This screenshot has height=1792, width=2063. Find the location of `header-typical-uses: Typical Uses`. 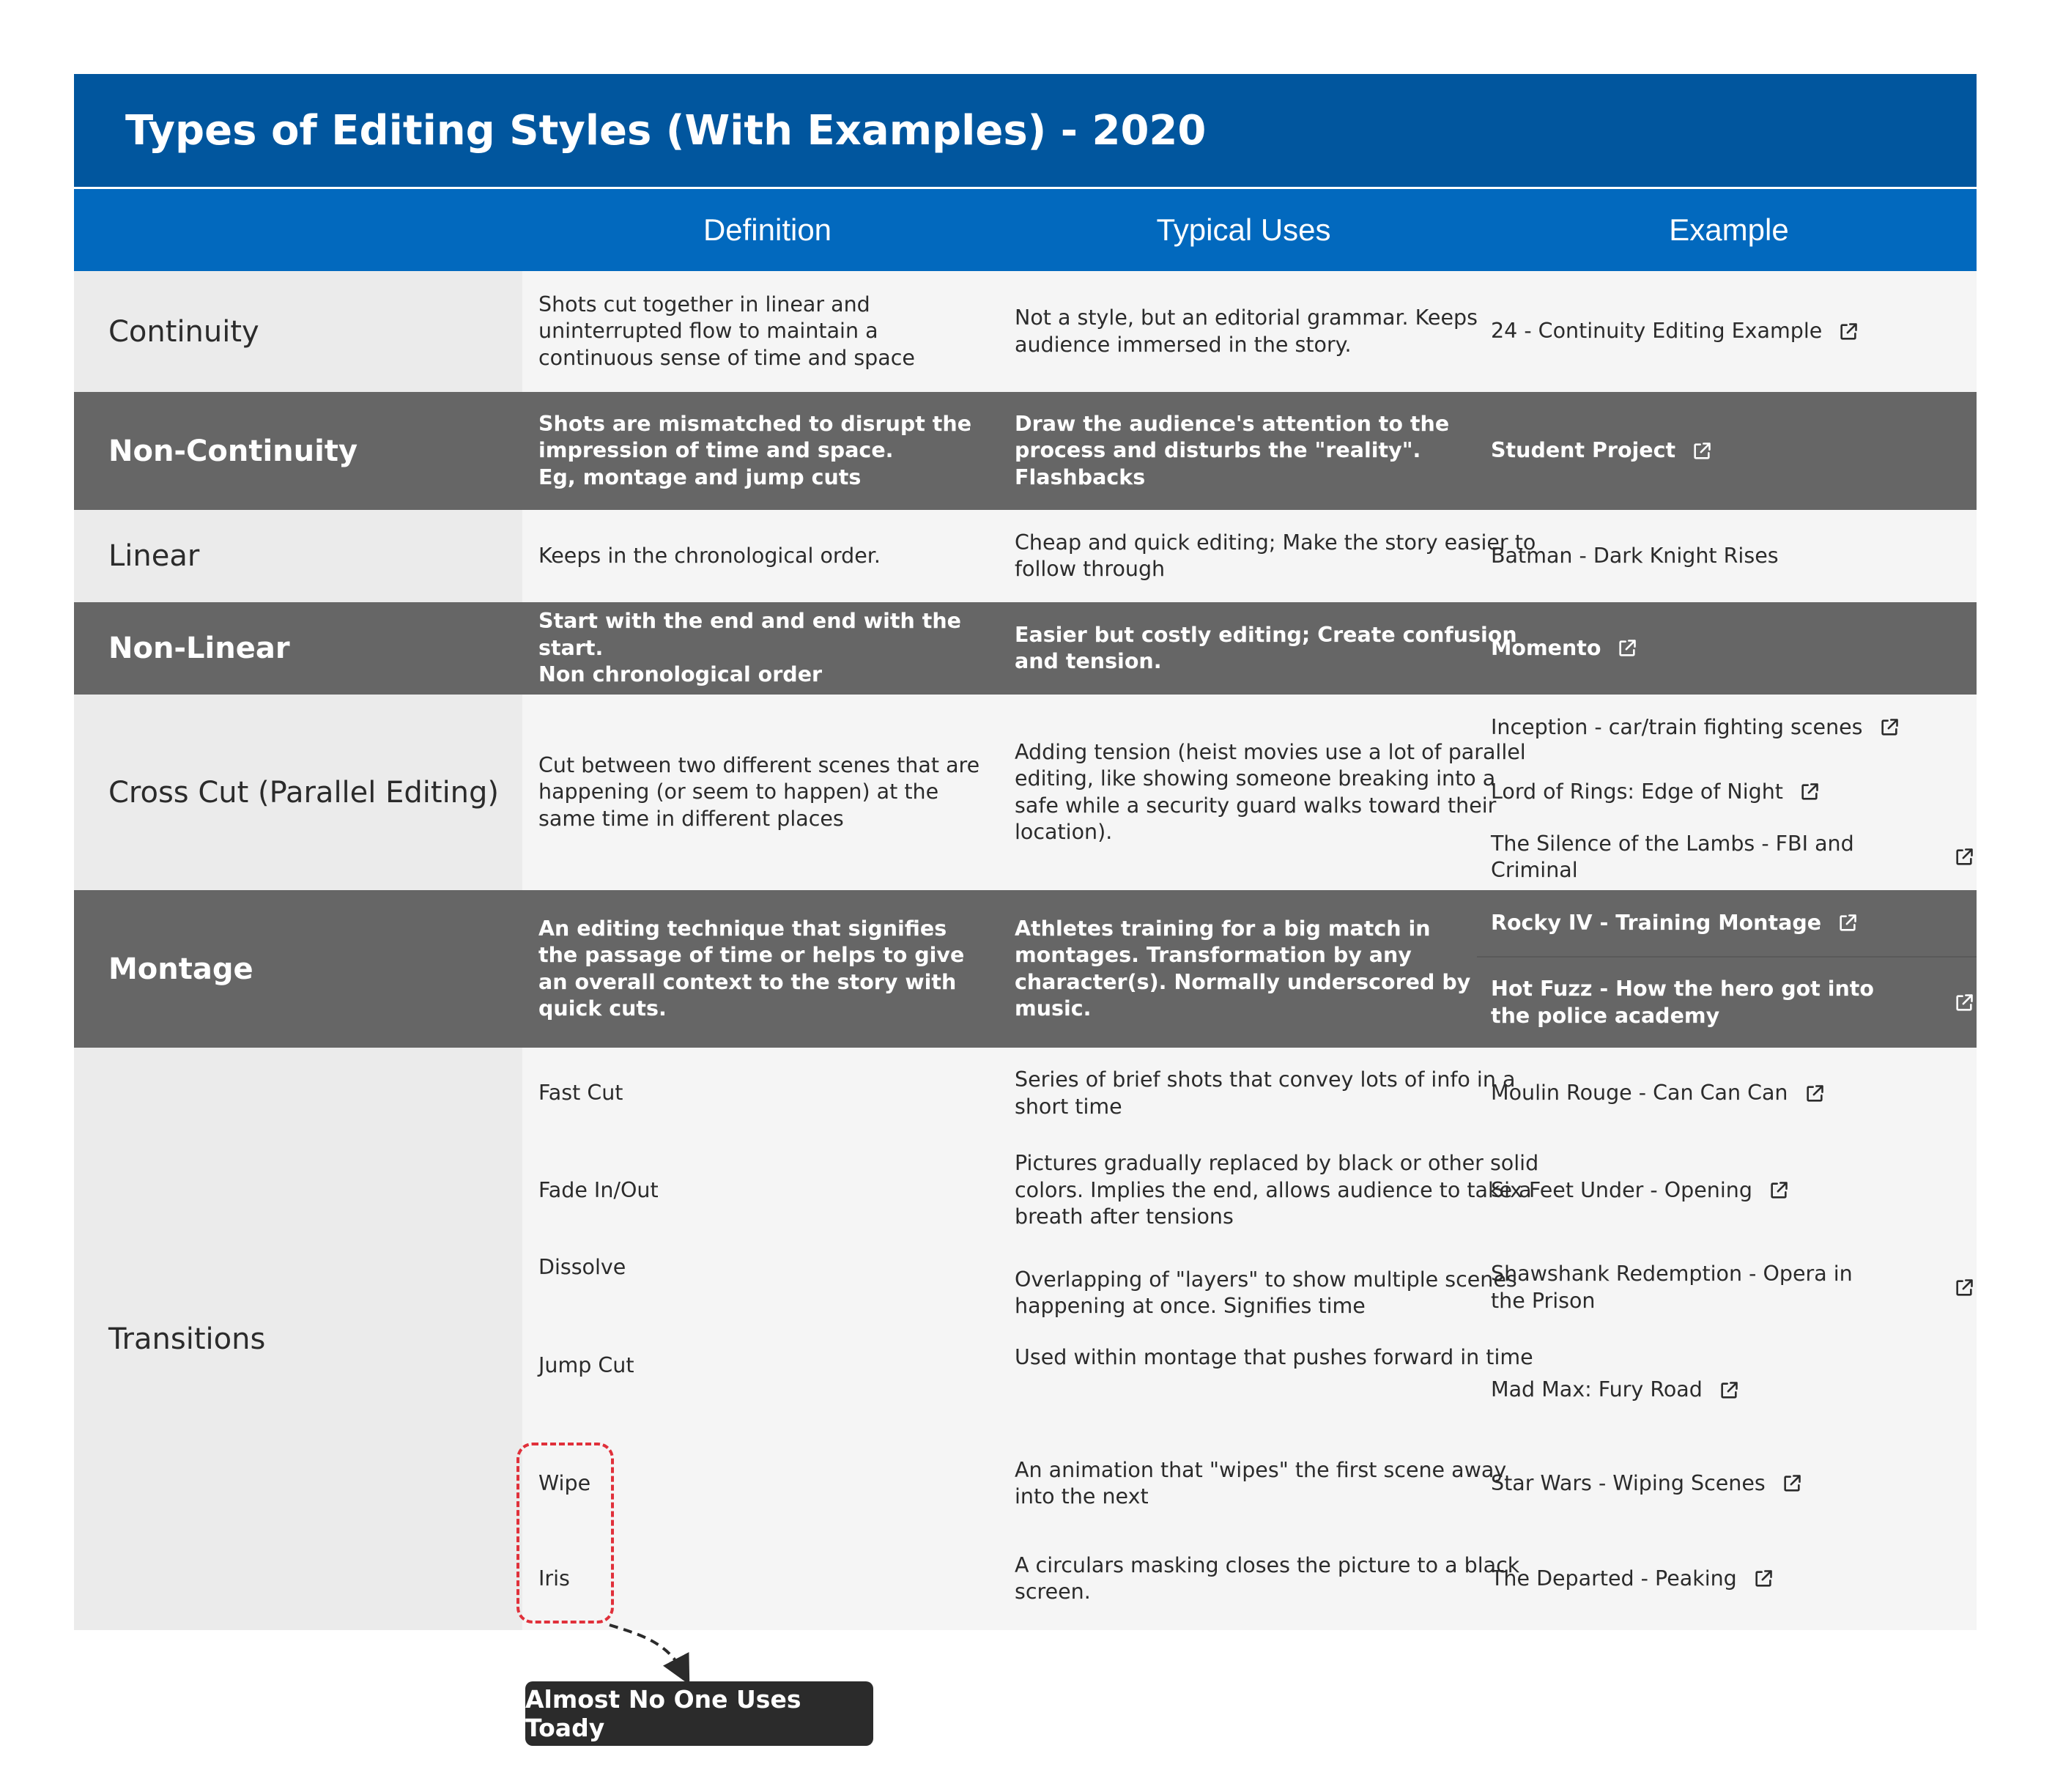

header-typical-uses: Typical Uses is located at coordinates (1243, 229).